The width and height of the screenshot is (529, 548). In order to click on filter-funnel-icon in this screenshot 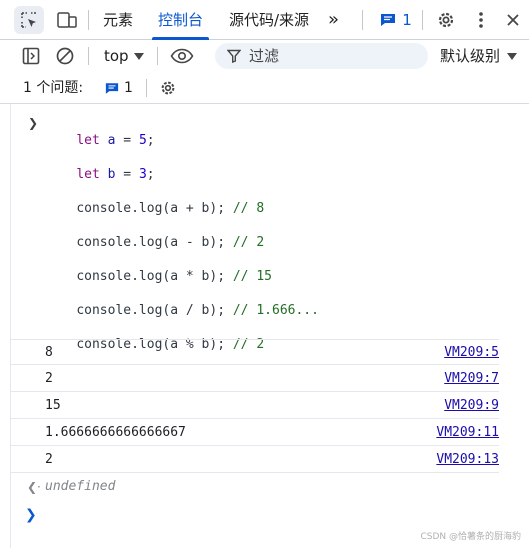, I will do `click(234, 56)`.